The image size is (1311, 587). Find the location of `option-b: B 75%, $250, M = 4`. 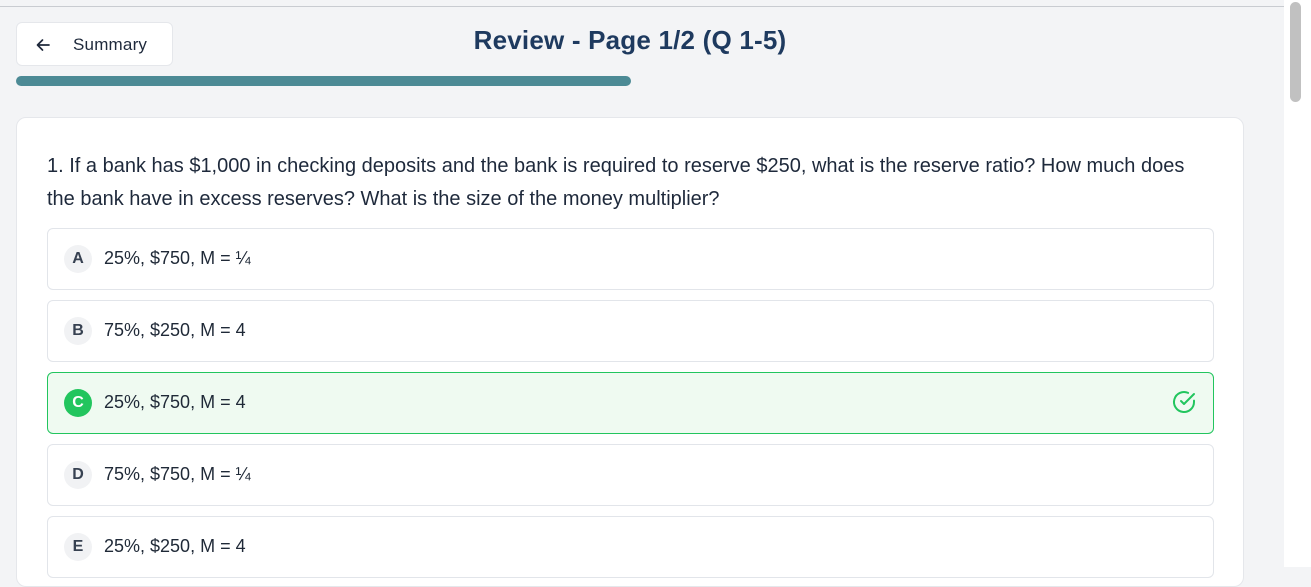

option-b: B 75%, $250, M = 4 is located at coordinates (630, 331).